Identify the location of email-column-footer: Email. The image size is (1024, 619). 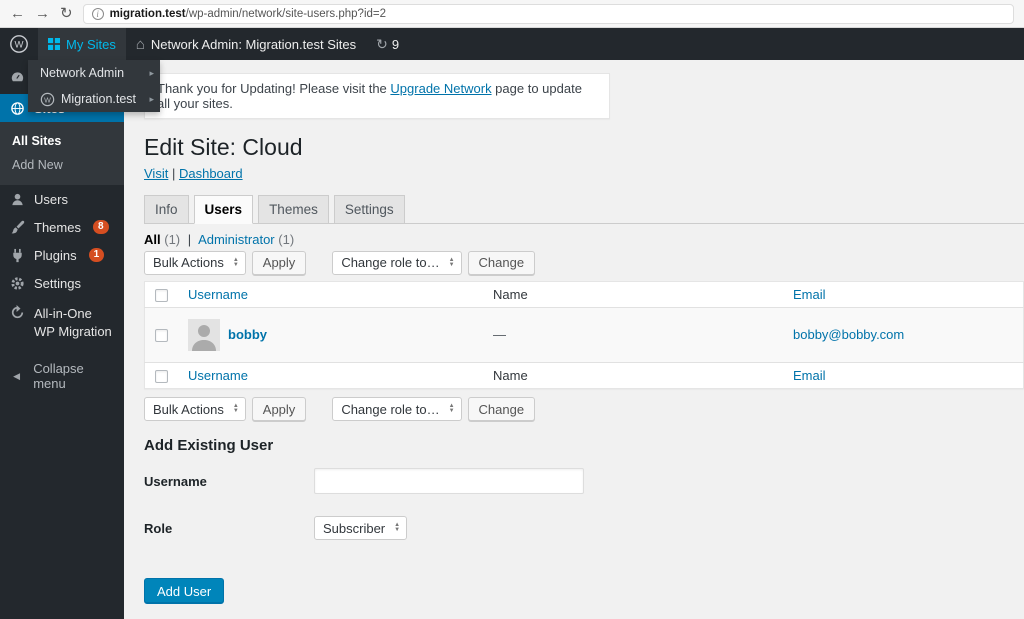
(809, 375).